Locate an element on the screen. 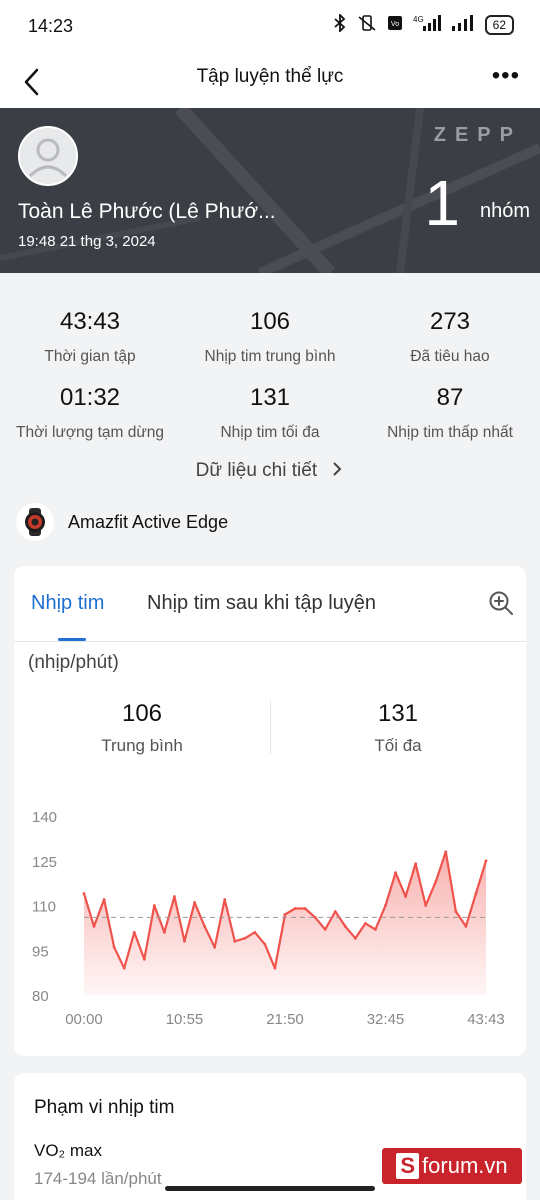  watermark: S forum.vn is located at coordinates (452, 1166).